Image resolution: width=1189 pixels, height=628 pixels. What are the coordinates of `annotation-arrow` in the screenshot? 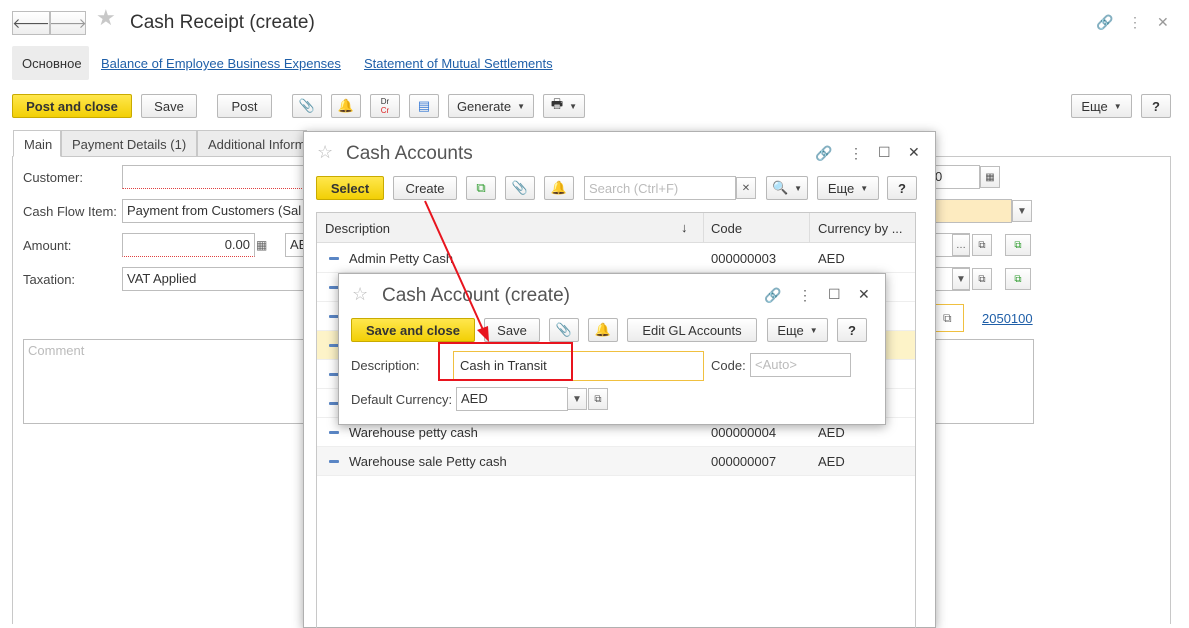 It's located at (456, 271).